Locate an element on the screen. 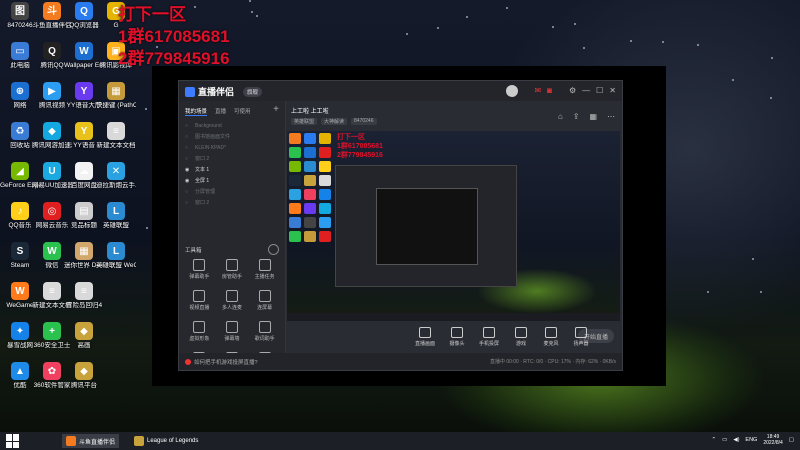 This screenshot has height=450, width=800. close-icon: ✕ is located at coordinates (612, 90).